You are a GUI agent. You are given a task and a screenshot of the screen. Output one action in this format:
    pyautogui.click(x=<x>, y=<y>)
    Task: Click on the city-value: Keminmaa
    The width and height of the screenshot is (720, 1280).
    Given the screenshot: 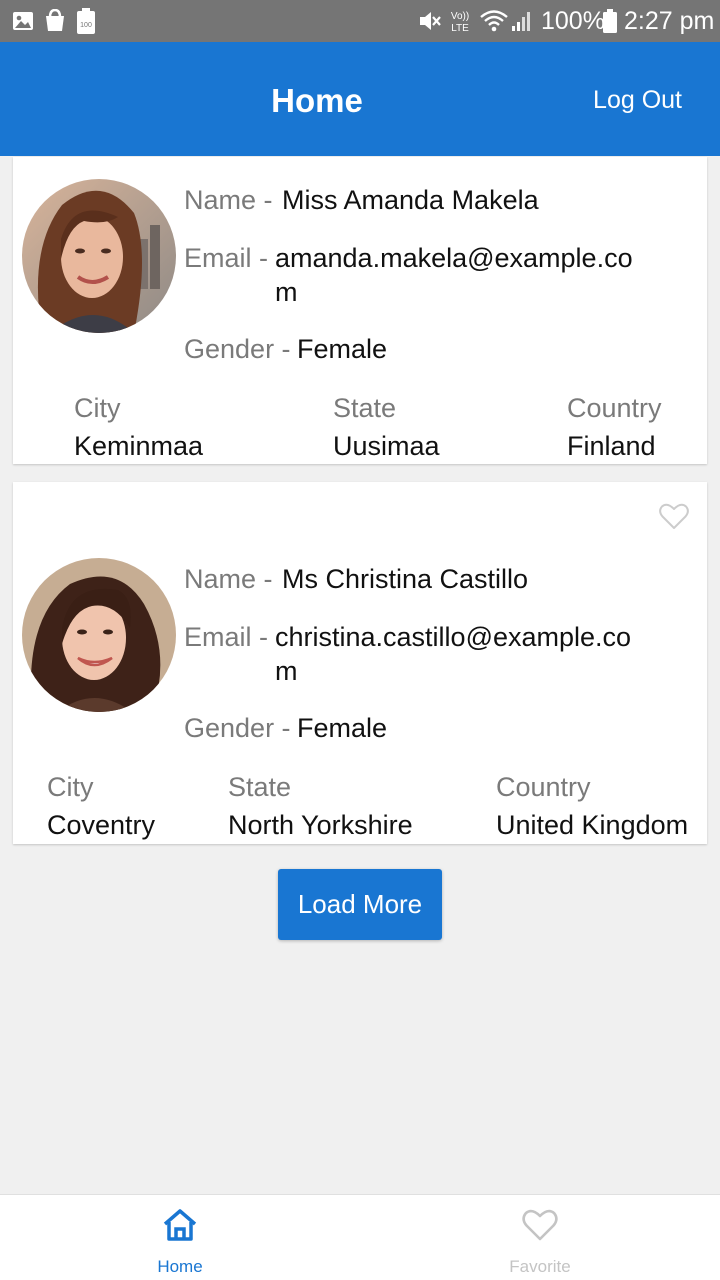 What is the action you would take?
    pyautogui.click(x=139, y=446)
    